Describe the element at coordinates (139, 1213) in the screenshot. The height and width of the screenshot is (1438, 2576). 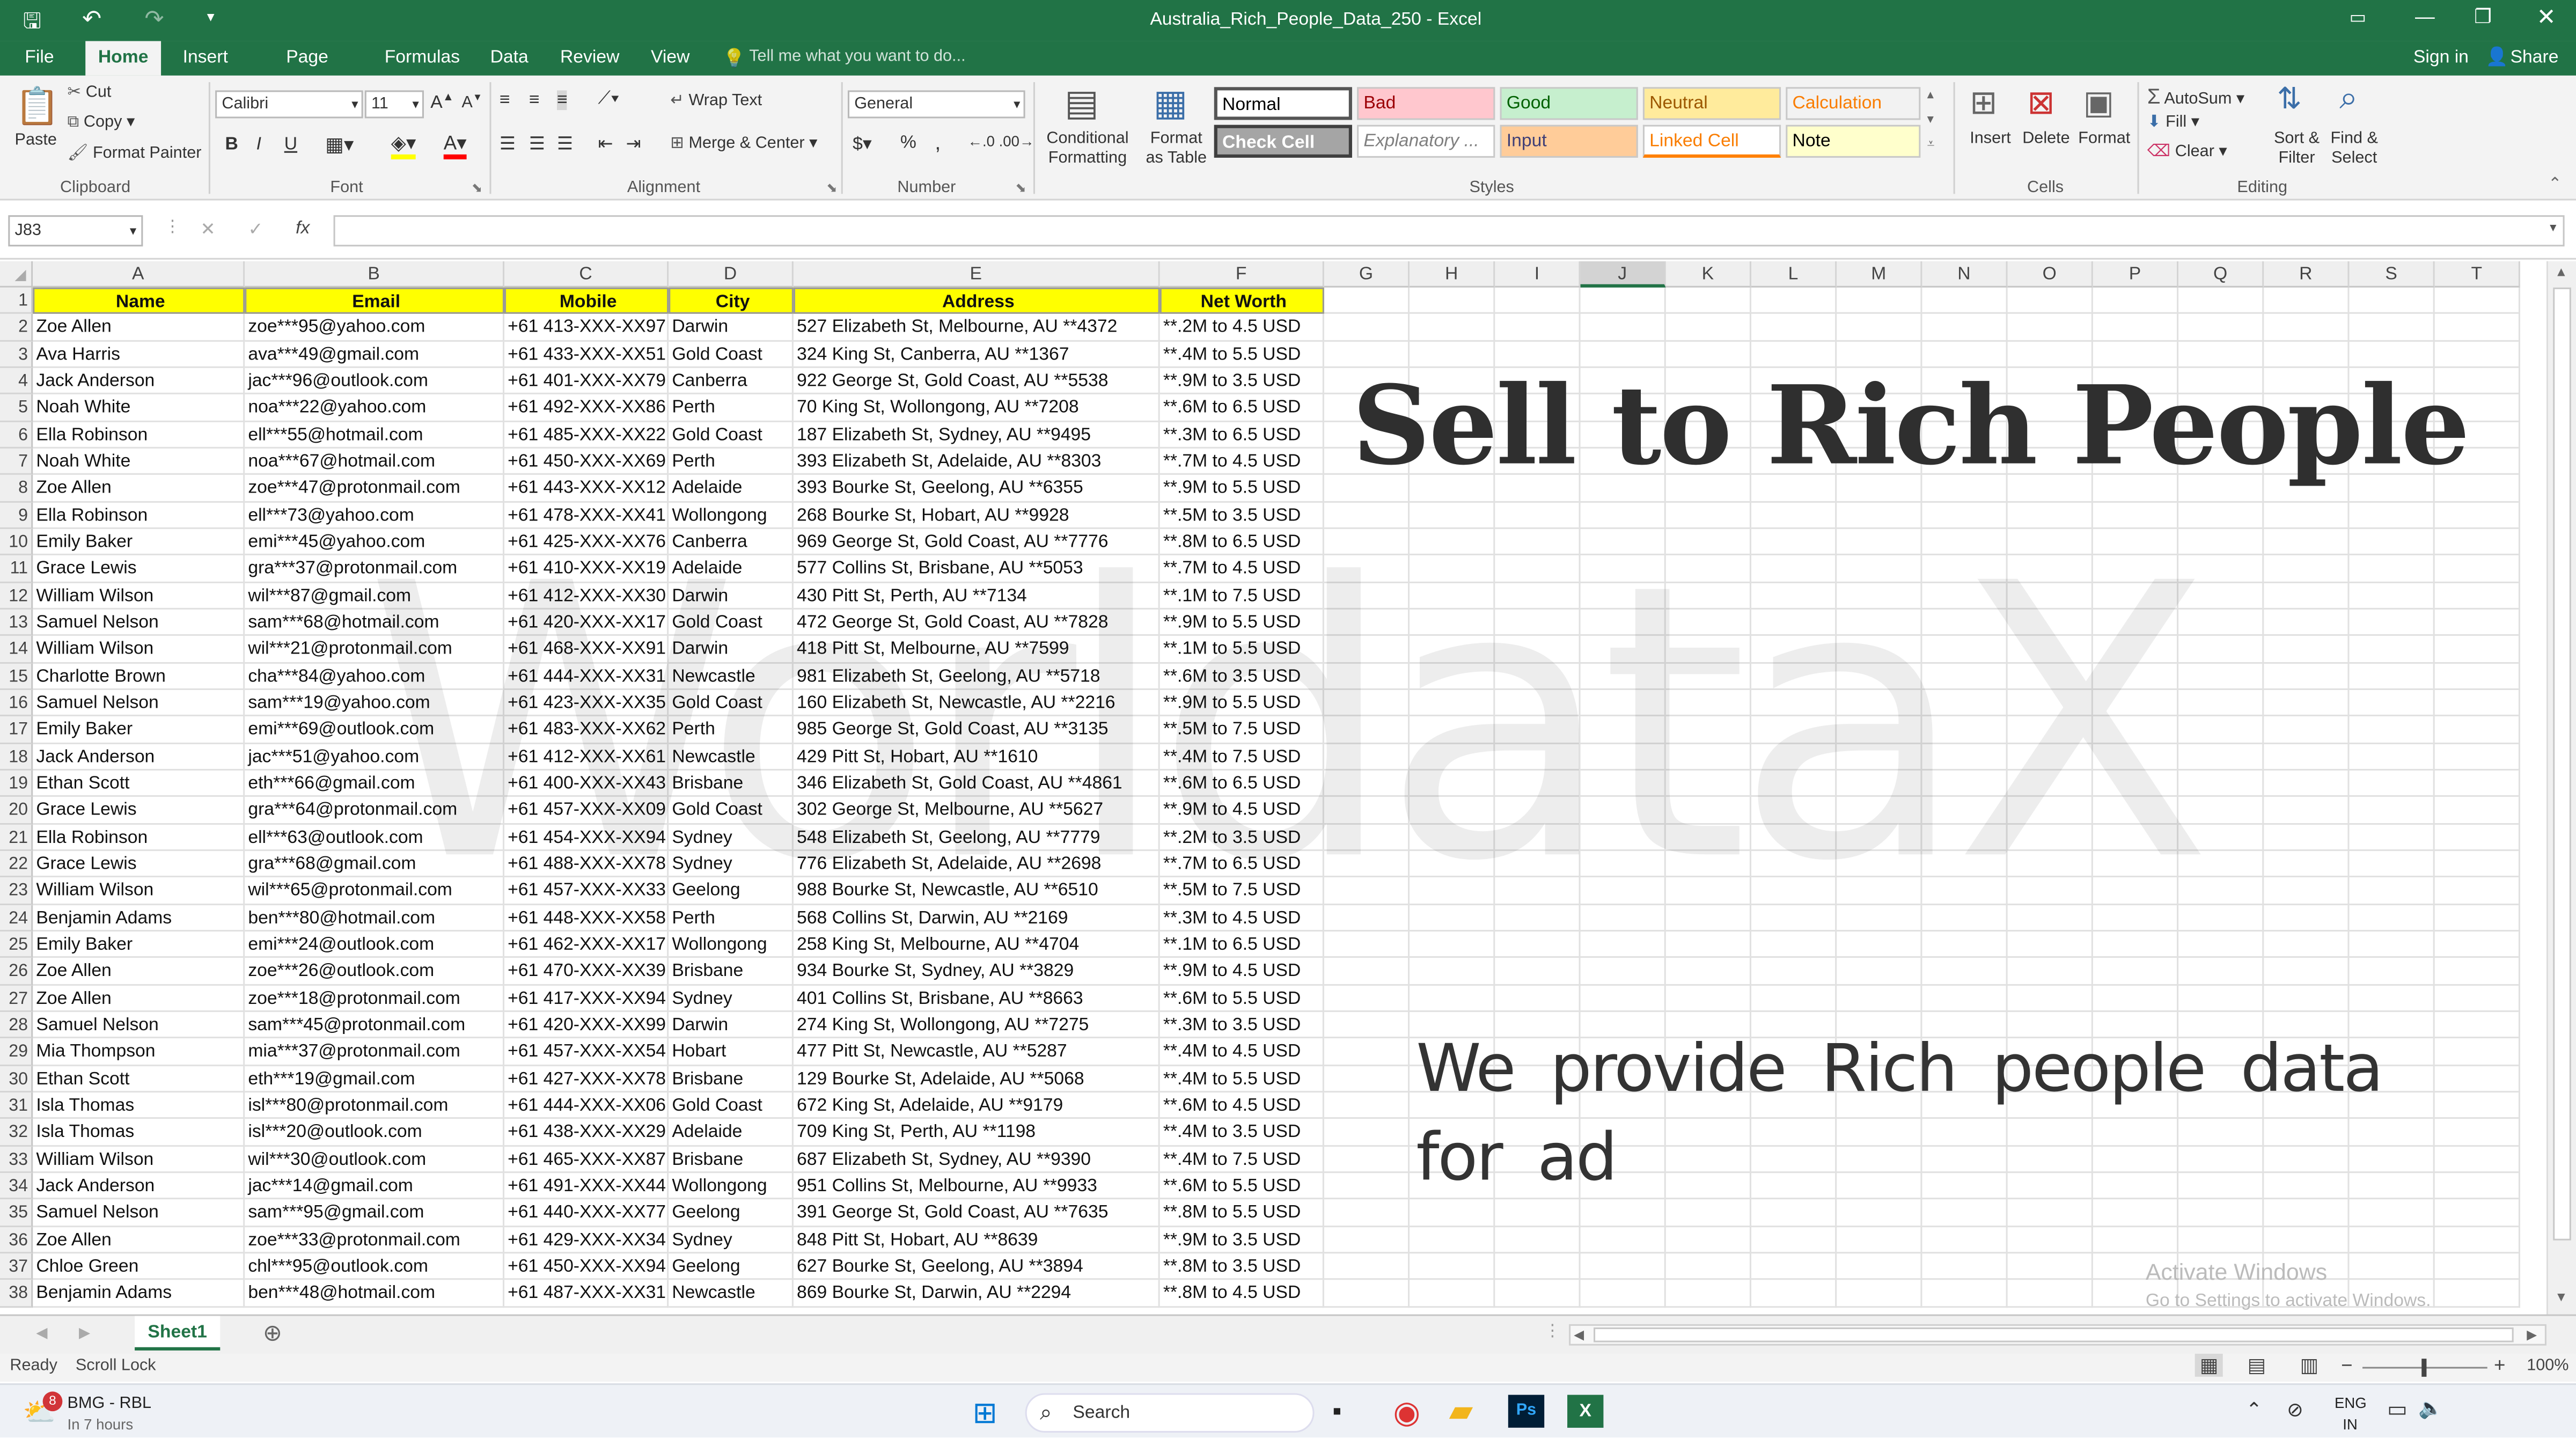
I see `table-cell: Samuel Nelson` at that location.